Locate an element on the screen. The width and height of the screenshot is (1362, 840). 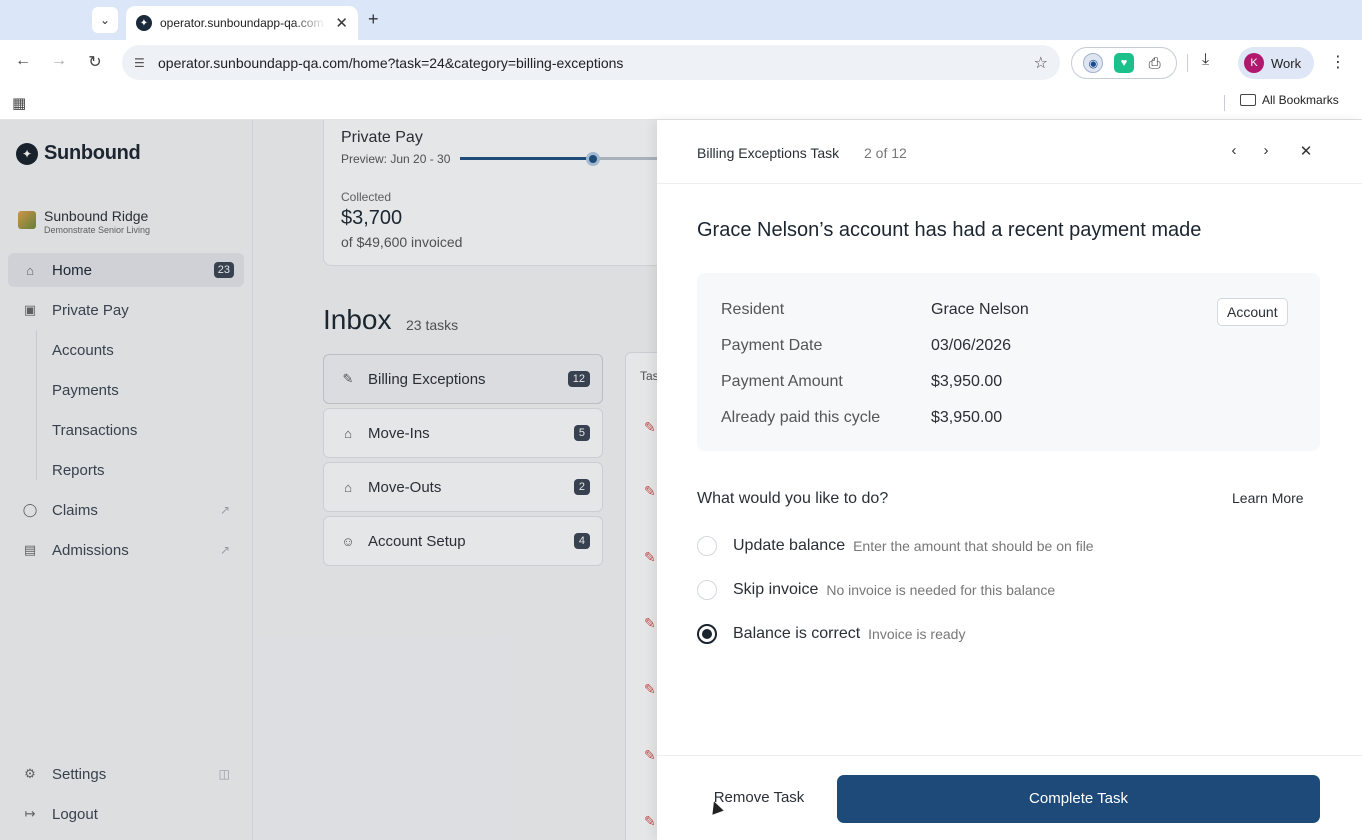
next-task-chevron-icon: › is located at coordinates (1266, 150).